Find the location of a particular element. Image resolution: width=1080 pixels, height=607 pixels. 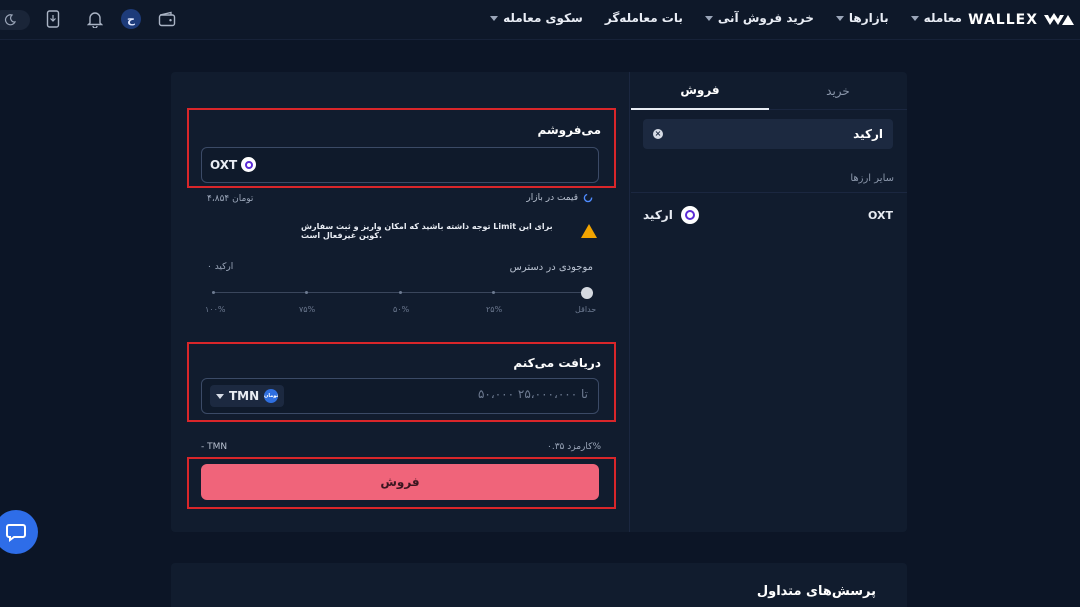

slider-label-50: ۵۰% is located at coordinates (401, 309).